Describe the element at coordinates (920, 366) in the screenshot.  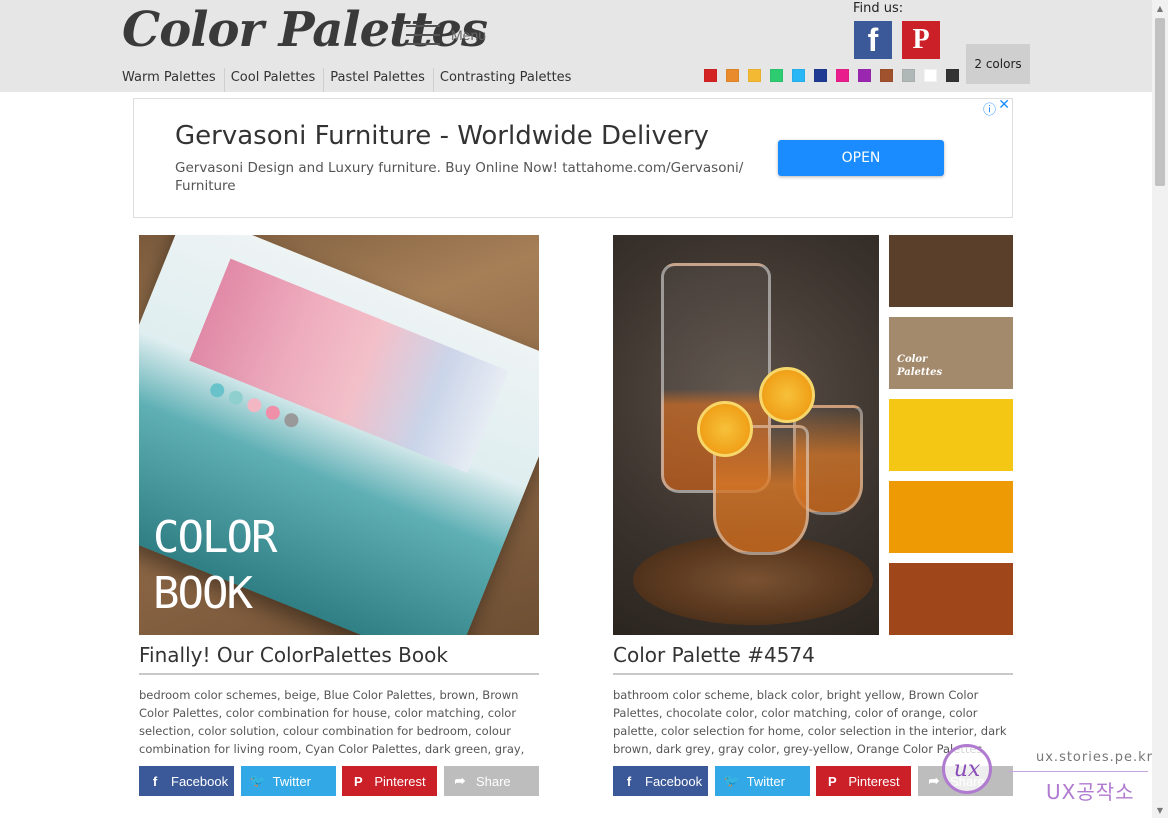
I see `palette-watermark-logo: Color Palettes` at that location.